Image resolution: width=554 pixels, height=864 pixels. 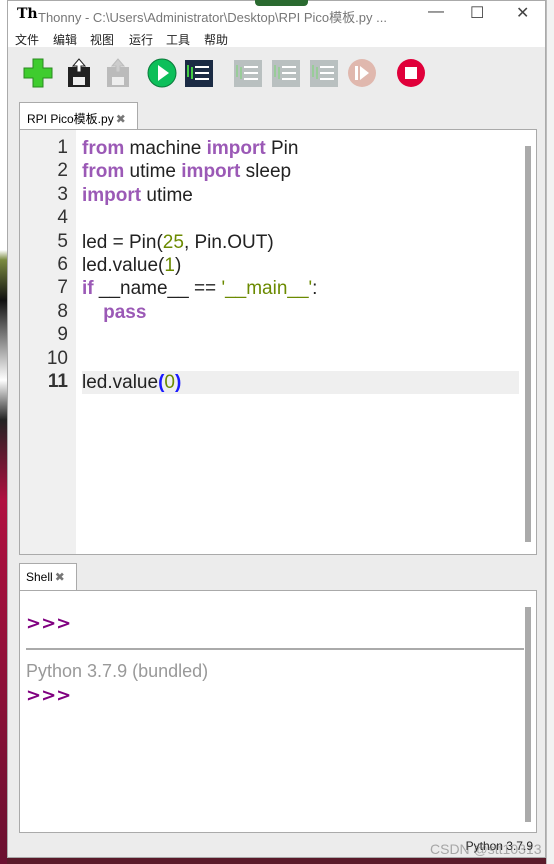 What do you see at coordinates (27, 14) in the screenshot?
I see `thonny-logo: Th` at bounding box center [27, 14].